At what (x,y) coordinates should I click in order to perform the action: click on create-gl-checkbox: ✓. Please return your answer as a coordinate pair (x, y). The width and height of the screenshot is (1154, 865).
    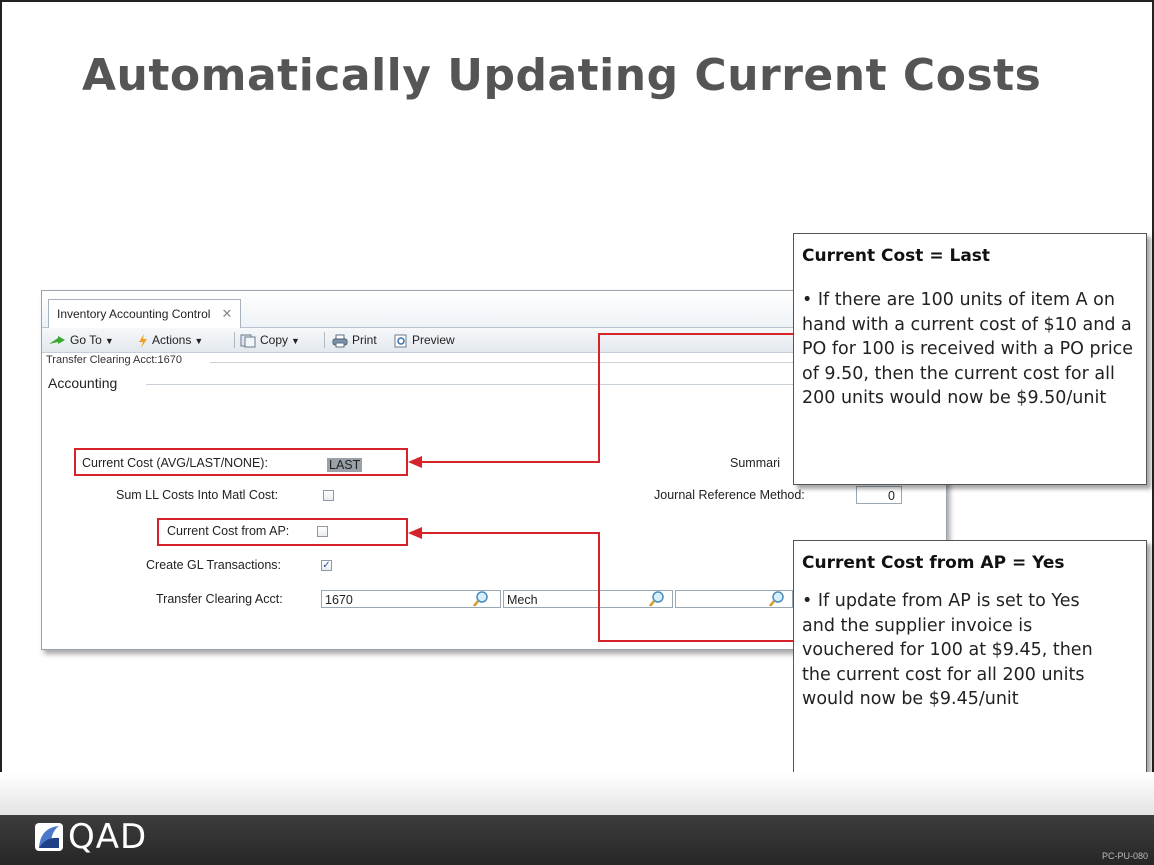
    Looking at the image, I should click on (326, 565).